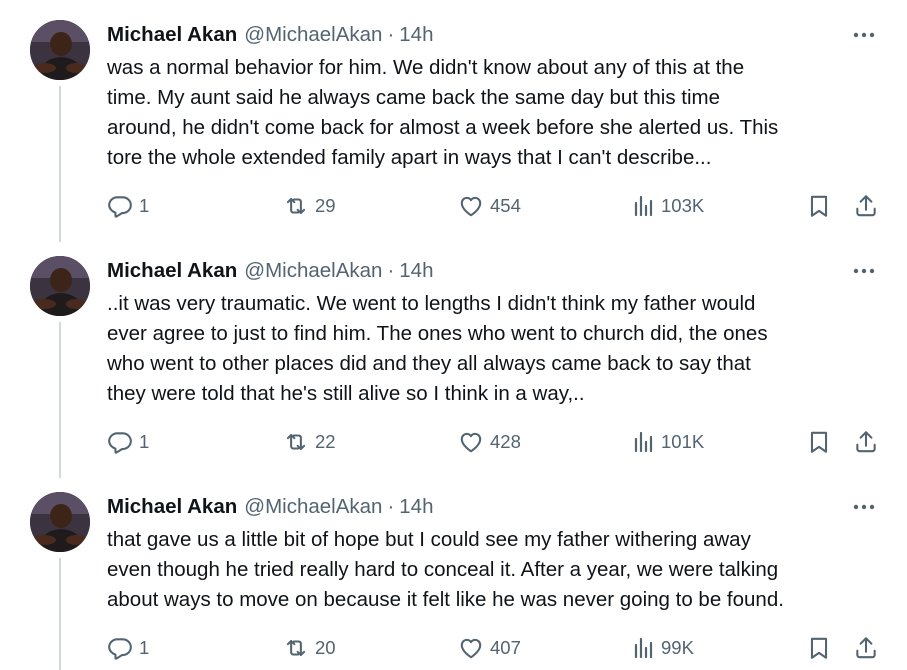 This screenshot has width=907, height=670. Describe the element at coordinates (325, 647) in the screenshot. I see `repost-count: 20` at that location.